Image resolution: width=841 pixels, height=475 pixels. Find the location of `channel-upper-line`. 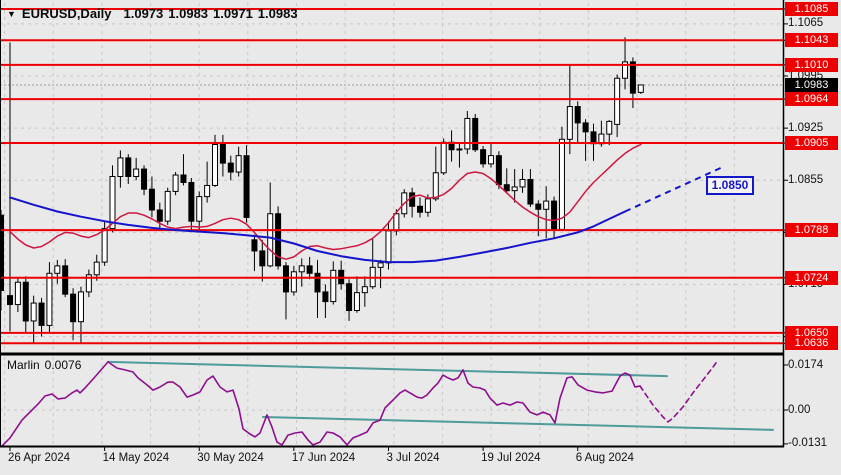

channel-upper-line is located at coordinates (387, 369).